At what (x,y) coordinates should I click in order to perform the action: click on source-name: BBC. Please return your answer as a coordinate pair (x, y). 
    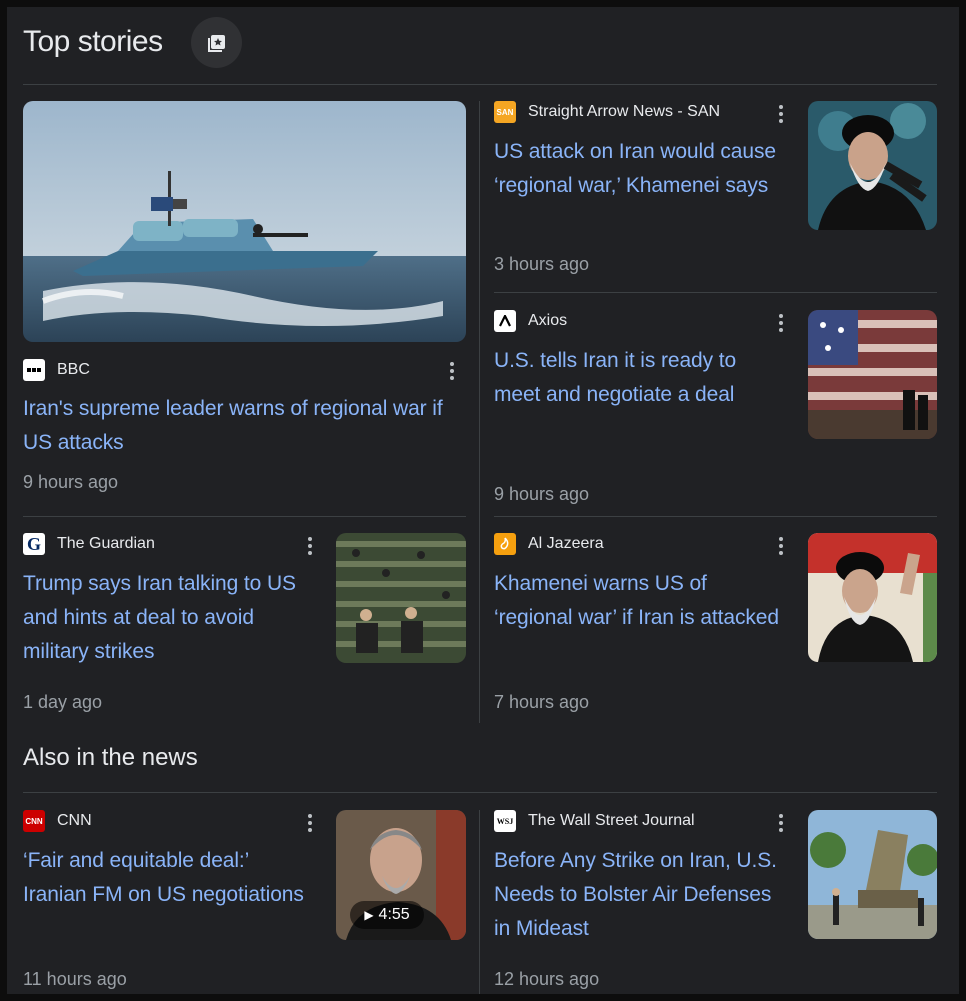
    Looking at the image, I should click on (73, 369).